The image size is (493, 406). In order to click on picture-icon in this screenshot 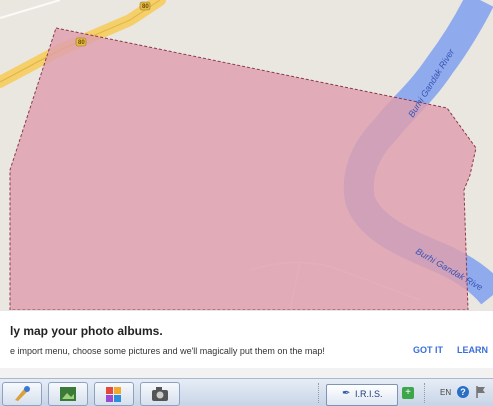, I will do `click(68, 394)`.